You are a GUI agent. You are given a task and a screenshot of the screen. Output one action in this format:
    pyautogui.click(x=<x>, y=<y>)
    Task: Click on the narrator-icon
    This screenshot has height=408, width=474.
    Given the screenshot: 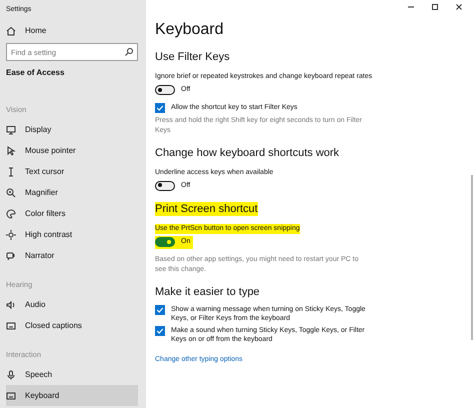 What is the action you would take?
    pyautogui.click(x=11, y=255)
    